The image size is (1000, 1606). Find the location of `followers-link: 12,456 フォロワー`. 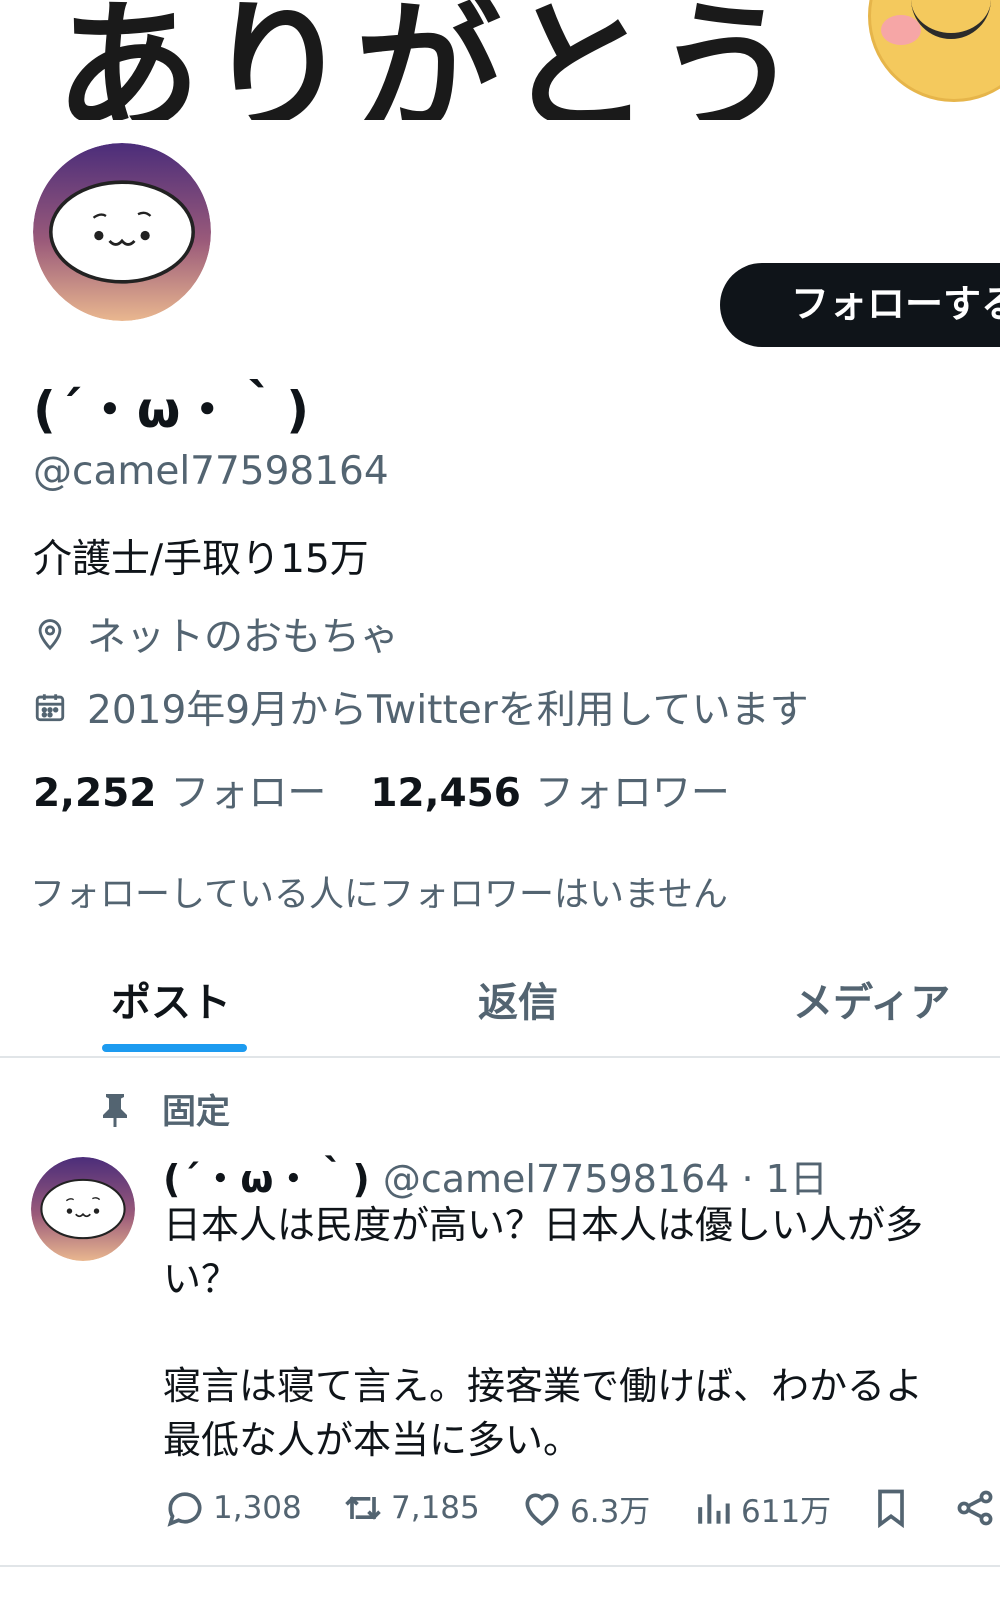

followers-link: 12,456 フォロワー is located at coordinates (550, 790).